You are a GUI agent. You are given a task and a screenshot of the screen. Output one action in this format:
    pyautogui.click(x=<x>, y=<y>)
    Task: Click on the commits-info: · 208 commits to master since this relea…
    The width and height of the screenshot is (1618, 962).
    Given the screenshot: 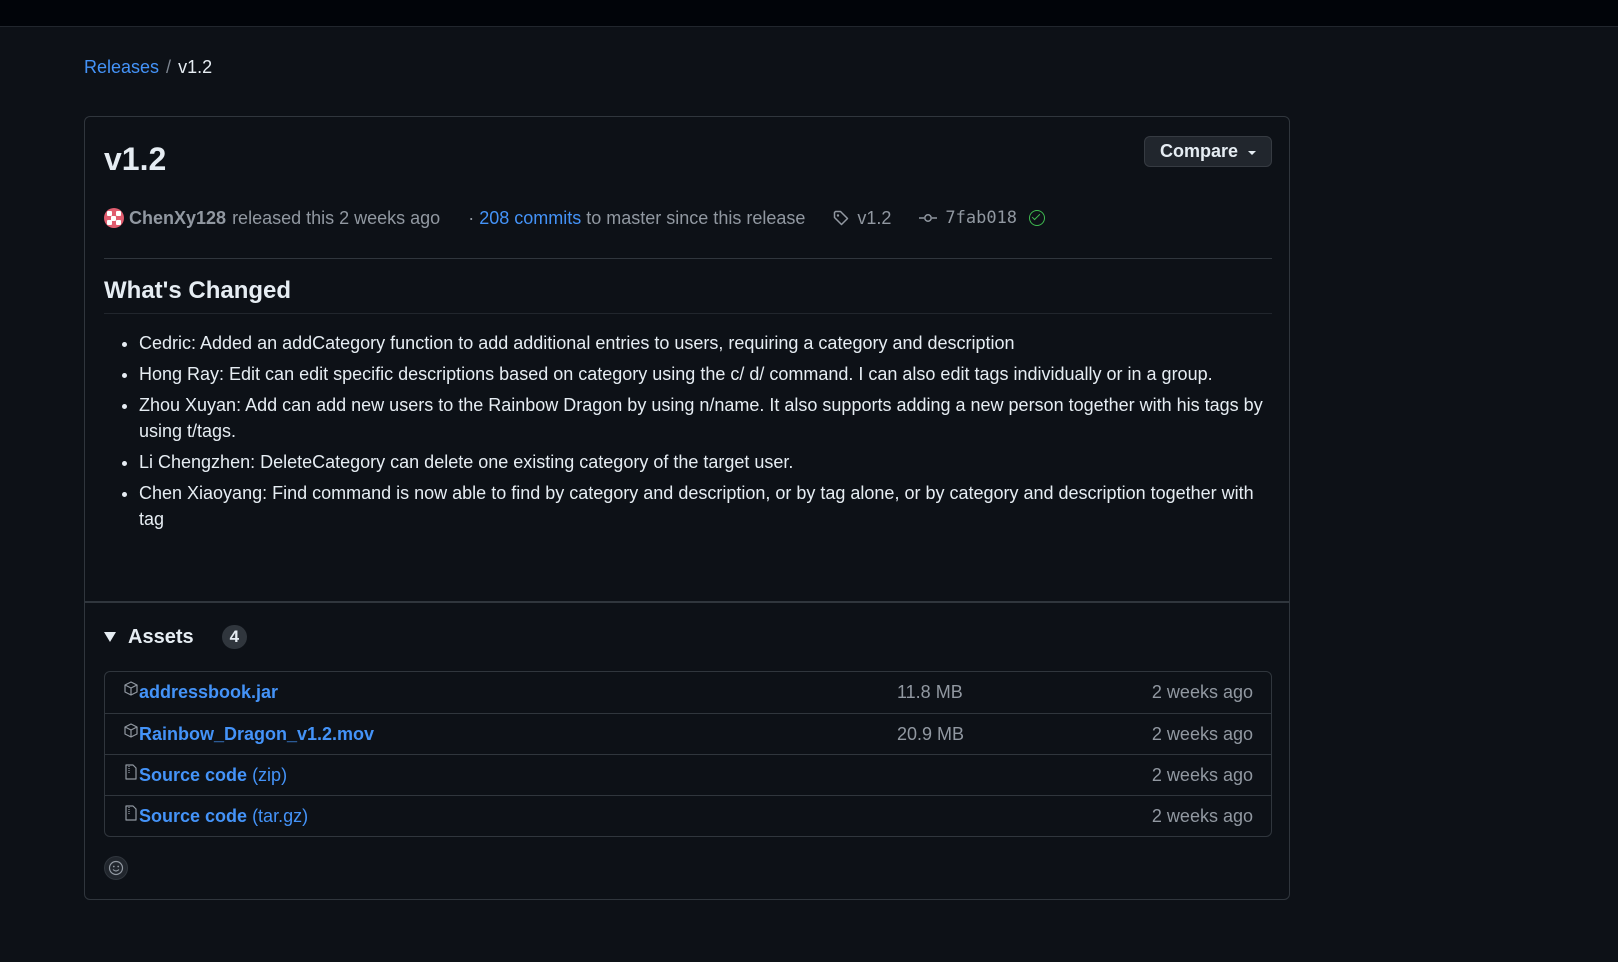 What is the action you would take?
    pyautogui.click(x=636, y=218)
    